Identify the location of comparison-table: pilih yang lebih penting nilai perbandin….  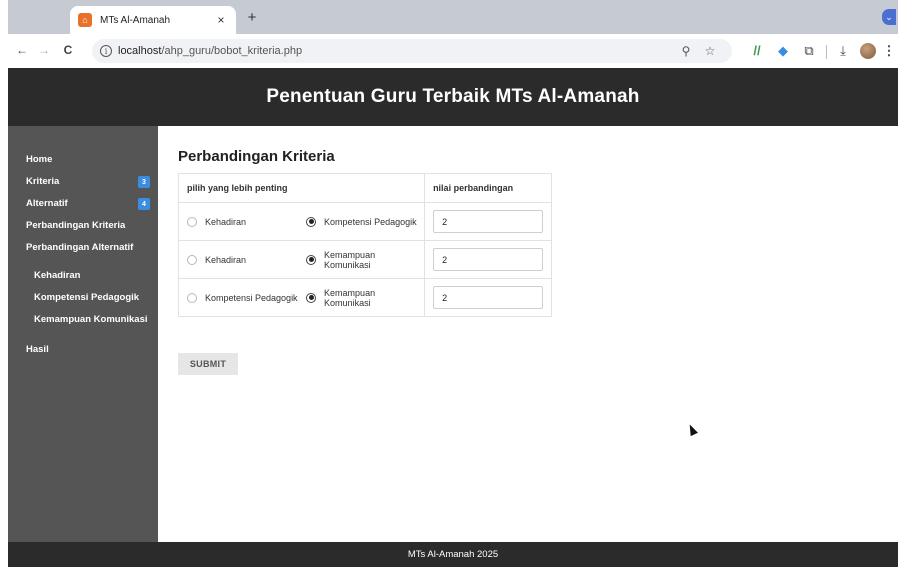
(365, 245).